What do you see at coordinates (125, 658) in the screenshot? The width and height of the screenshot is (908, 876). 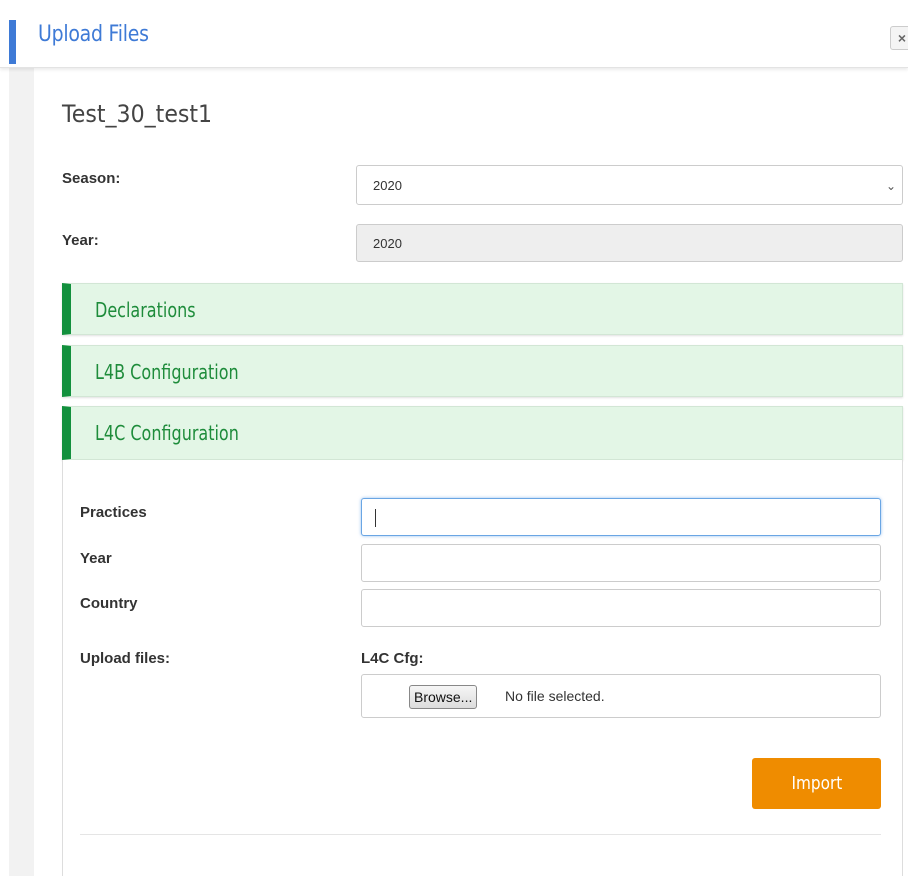 I see `upload-files-label: Upload files:` at bounding box center [125, 658].